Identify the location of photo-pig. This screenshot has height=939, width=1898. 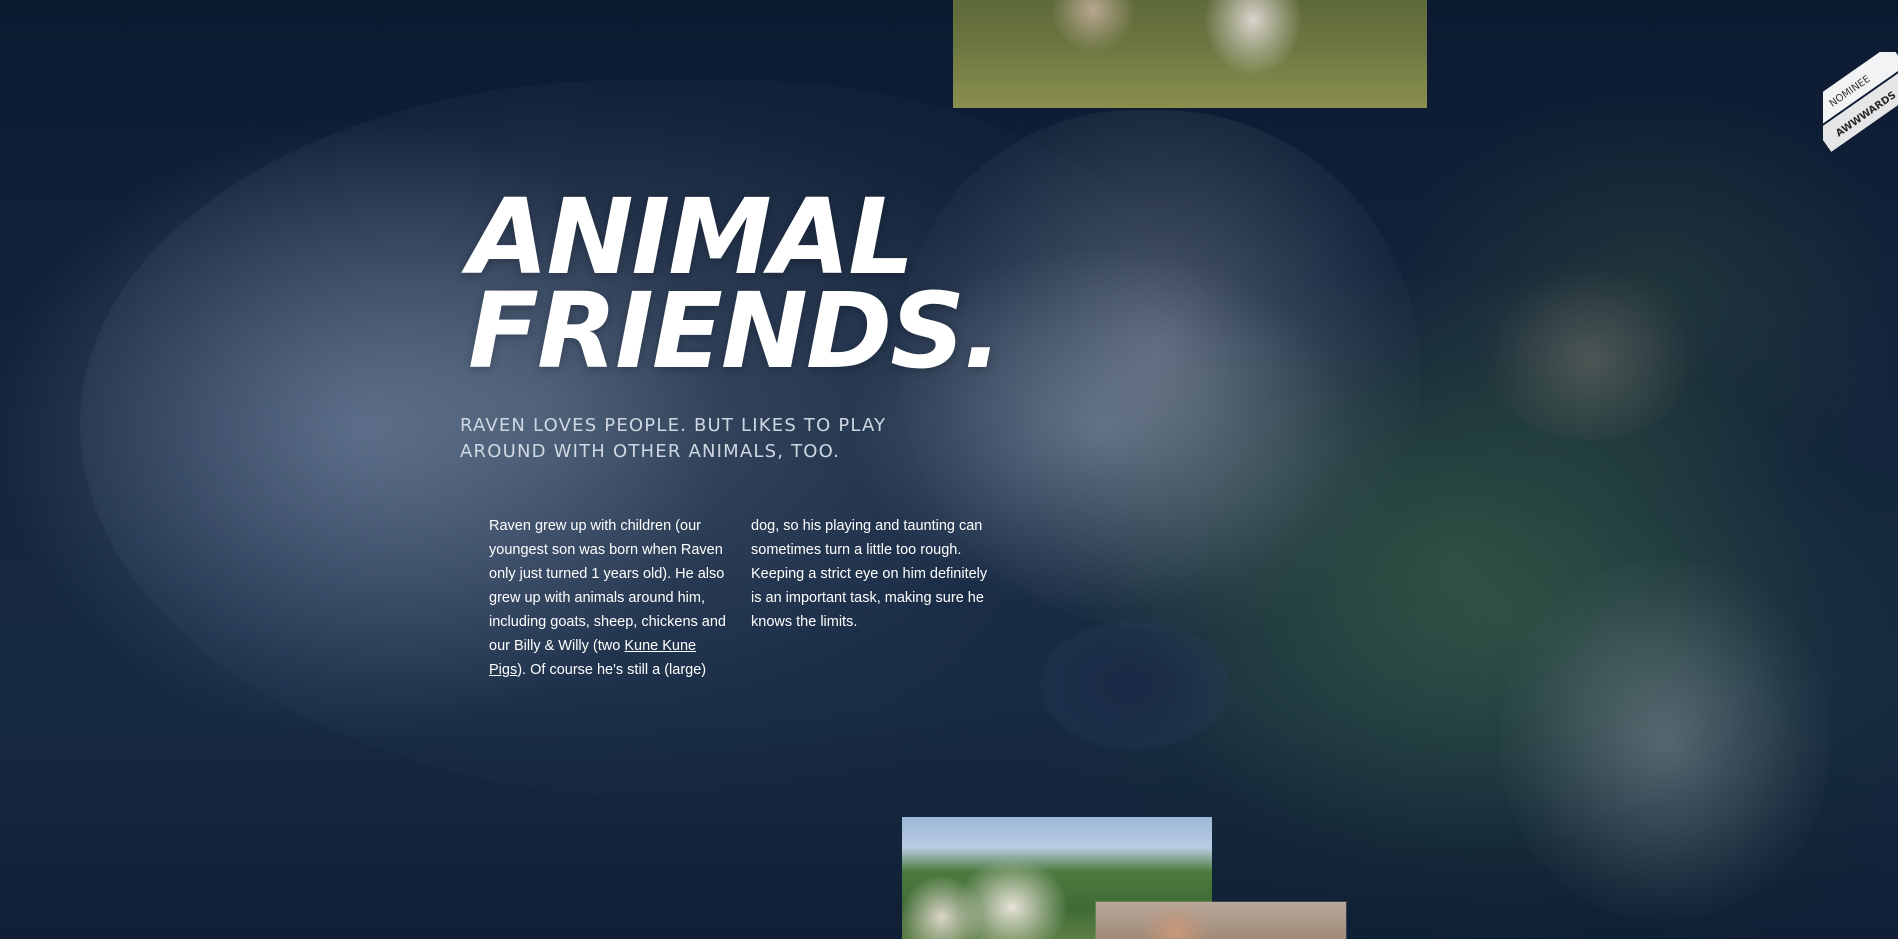
(1221, 920).